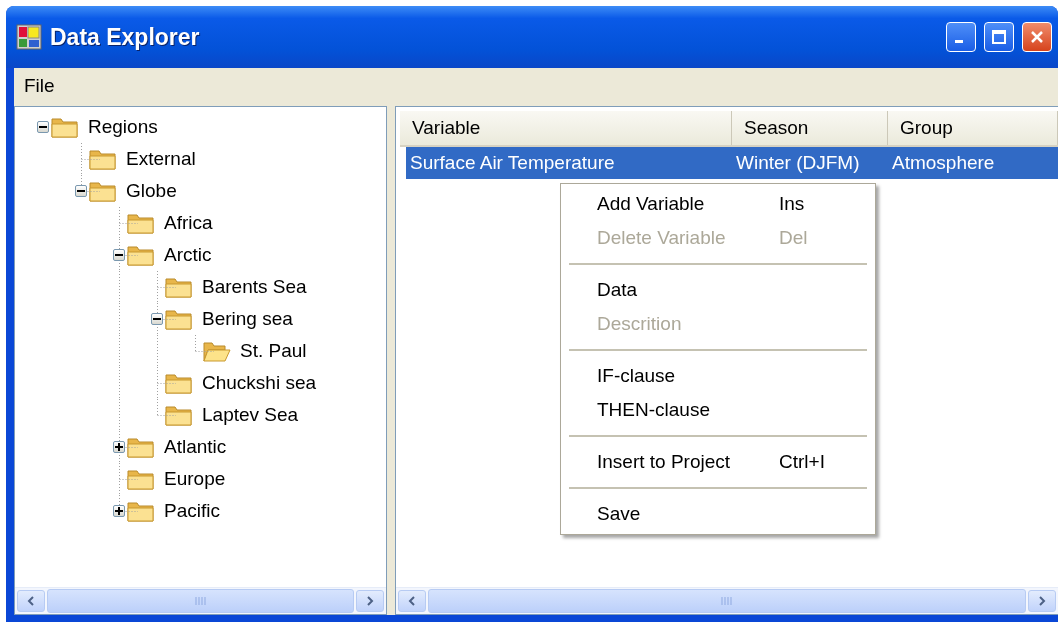 The height and width of the screenshot is (622, 1058). What do you see at coordinates (39, 86) in the screenshot?
I see `menu-item: File` at bounding box center [39, 86].